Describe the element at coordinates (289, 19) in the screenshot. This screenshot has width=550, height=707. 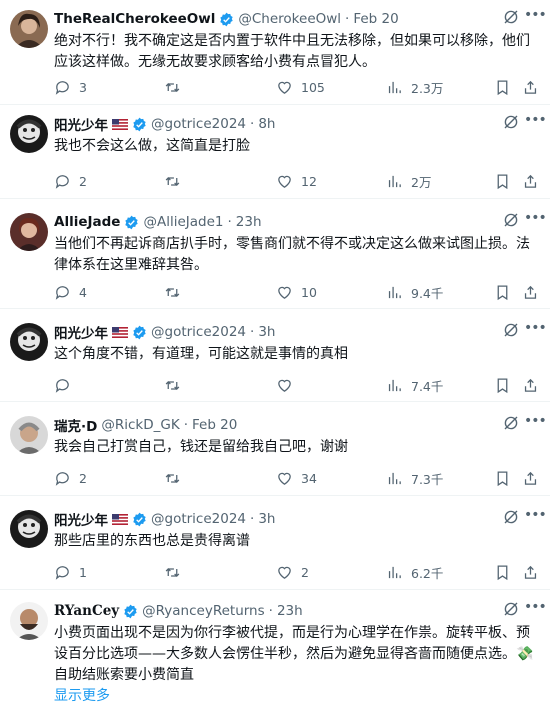
I see `author-handle: @CherokeeOwl` at that location.